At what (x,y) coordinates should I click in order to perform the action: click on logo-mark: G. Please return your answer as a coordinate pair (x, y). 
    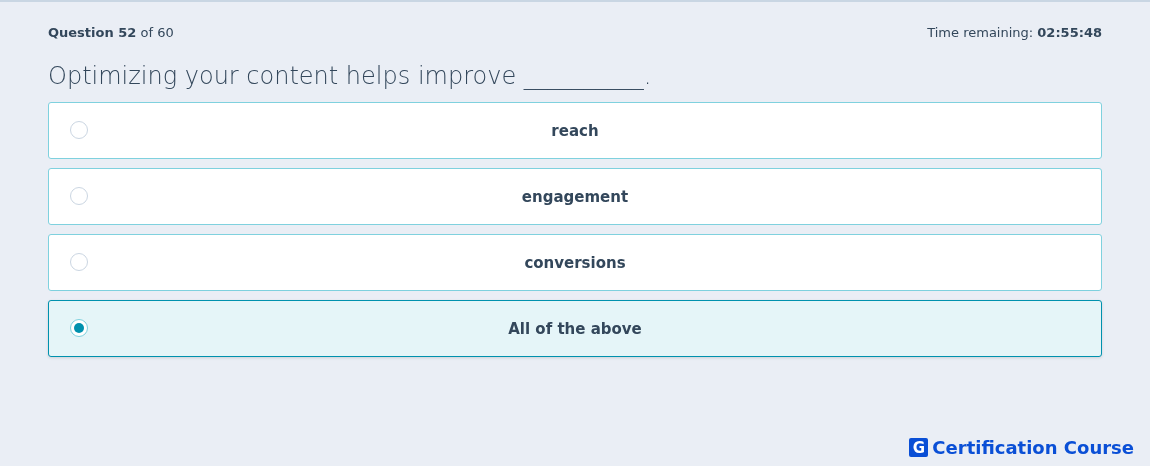
    Looking at the image, I should click on (919, 447).